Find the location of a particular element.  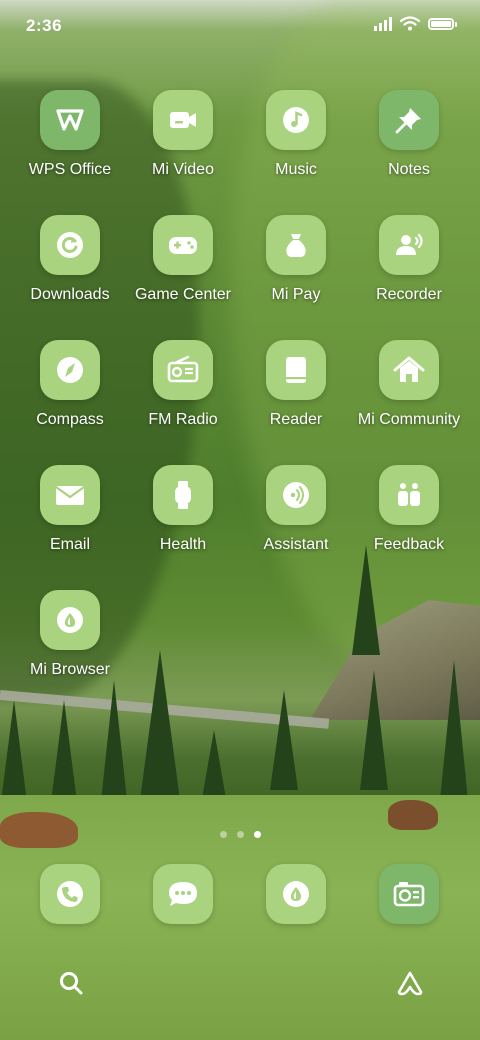

app-assistant: Assistant is located at coordinates (296, 520).